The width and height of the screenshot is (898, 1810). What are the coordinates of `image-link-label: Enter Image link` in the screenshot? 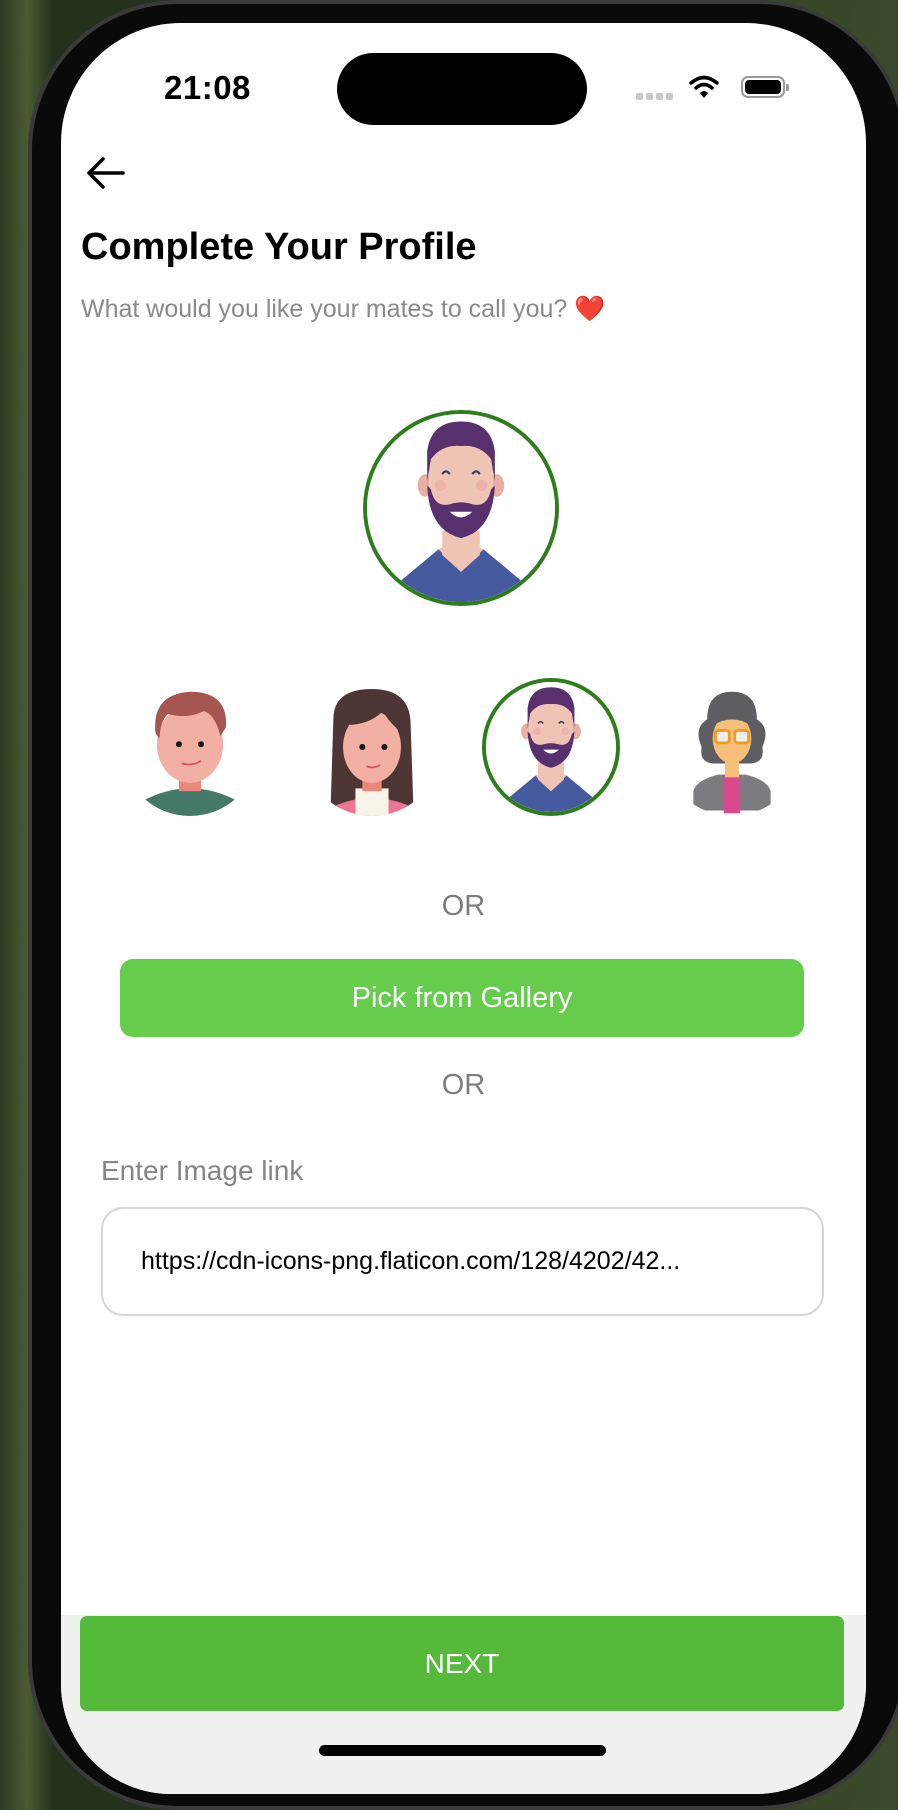 It's located at (202, 1170).